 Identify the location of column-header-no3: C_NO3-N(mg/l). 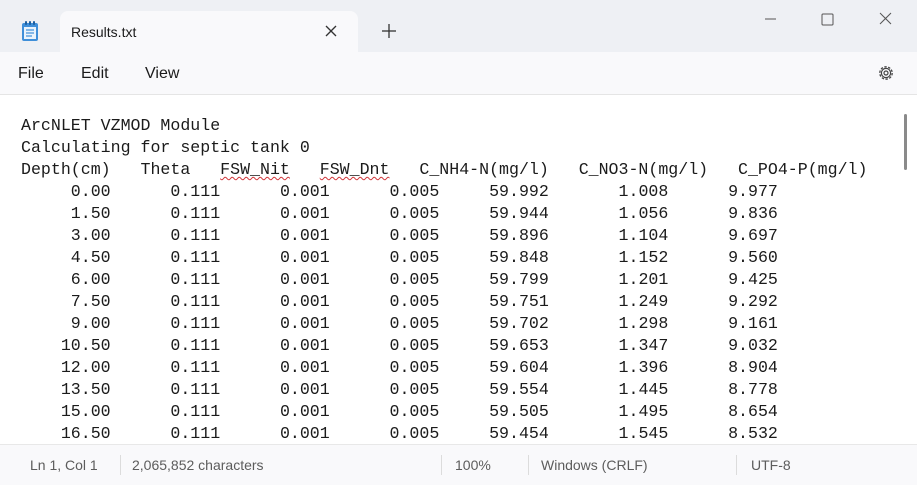
(643, 169).